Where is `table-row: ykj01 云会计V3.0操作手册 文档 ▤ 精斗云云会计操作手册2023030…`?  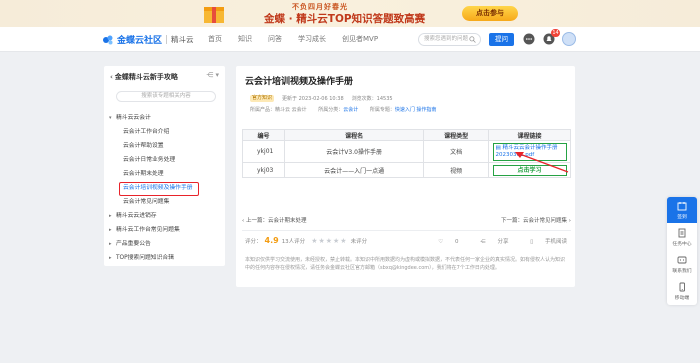
table-row: ykj01 云会计V3.0操作手册 文档 ▤ 精斗云云会计操作手册2023030… is located at coordinates (406, 151).